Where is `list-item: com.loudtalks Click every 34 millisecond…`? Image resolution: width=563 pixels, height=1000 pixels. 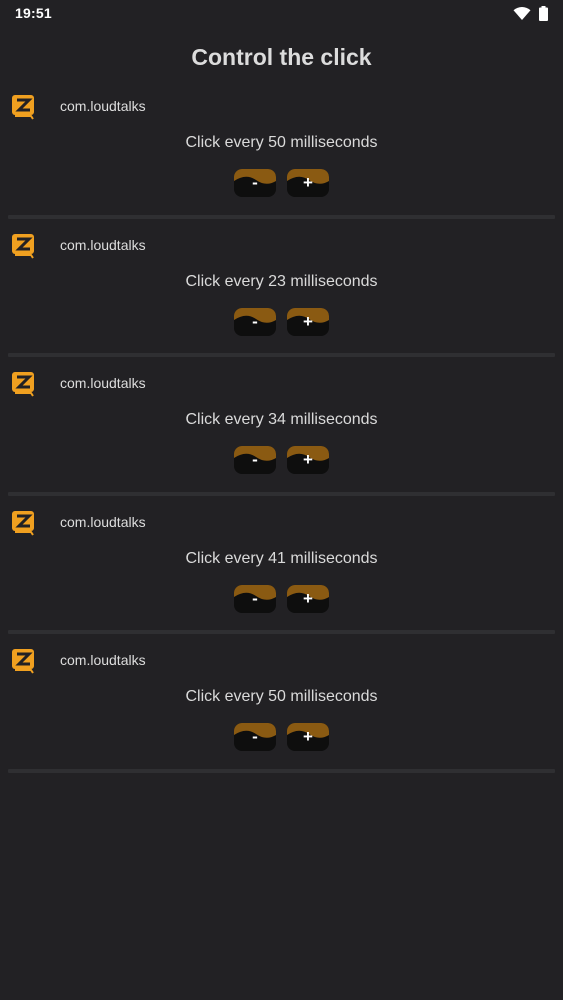
list-item: com.loudtalks Click every 34 millisecond… is located at coordinates (281, 434).